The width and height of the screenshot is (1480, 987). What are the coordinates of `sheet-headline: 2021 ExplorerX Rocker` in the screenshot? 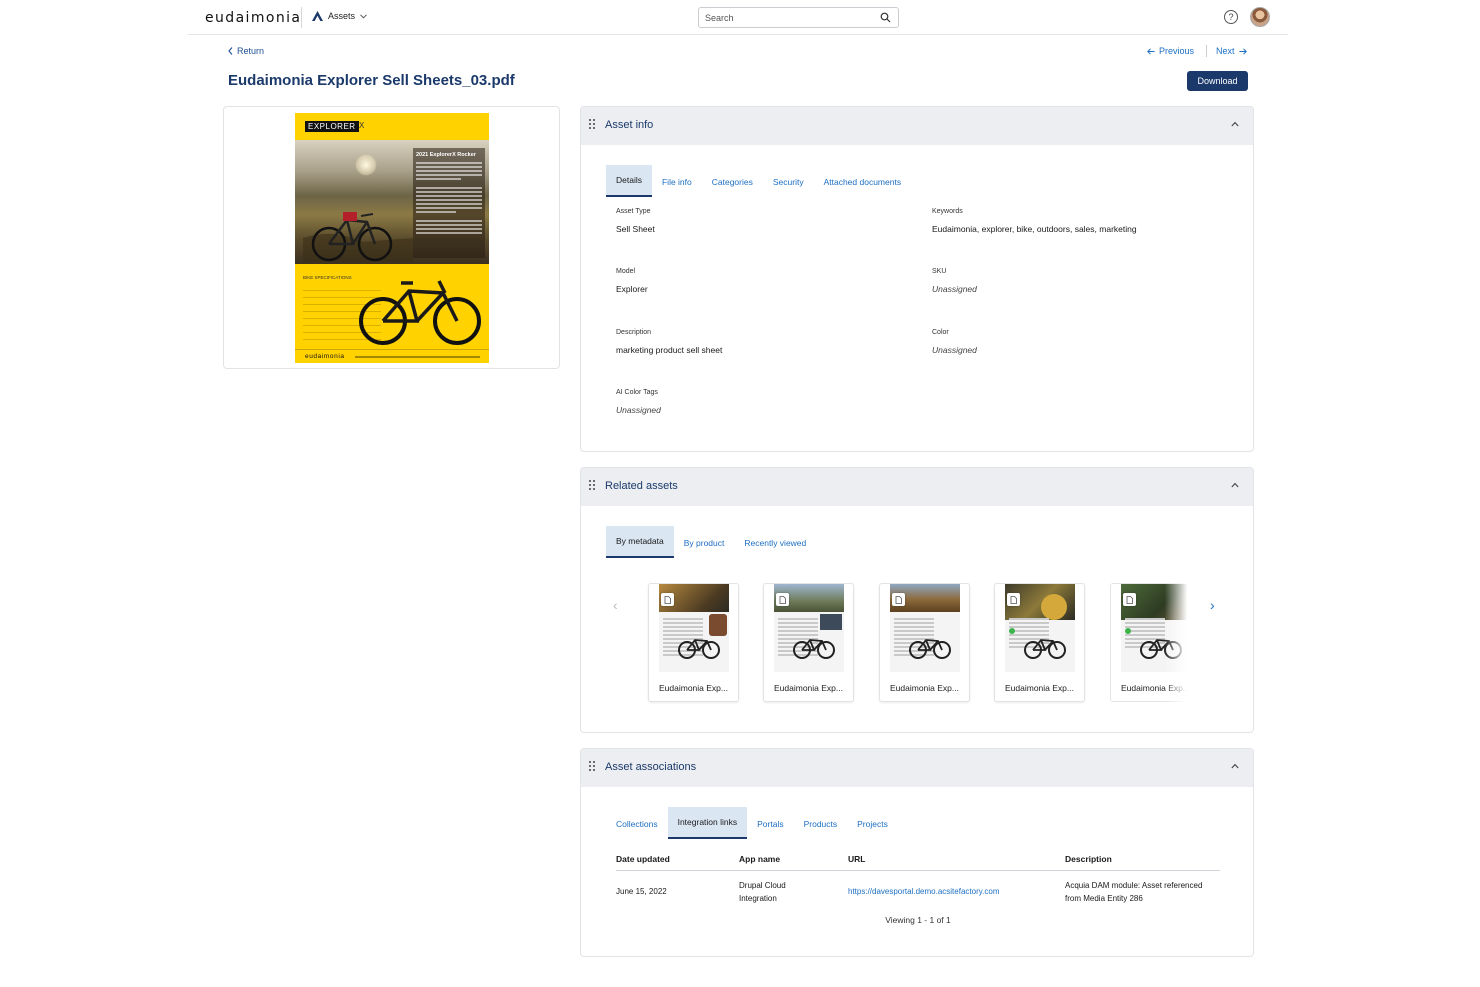 It's located at (446, 155).